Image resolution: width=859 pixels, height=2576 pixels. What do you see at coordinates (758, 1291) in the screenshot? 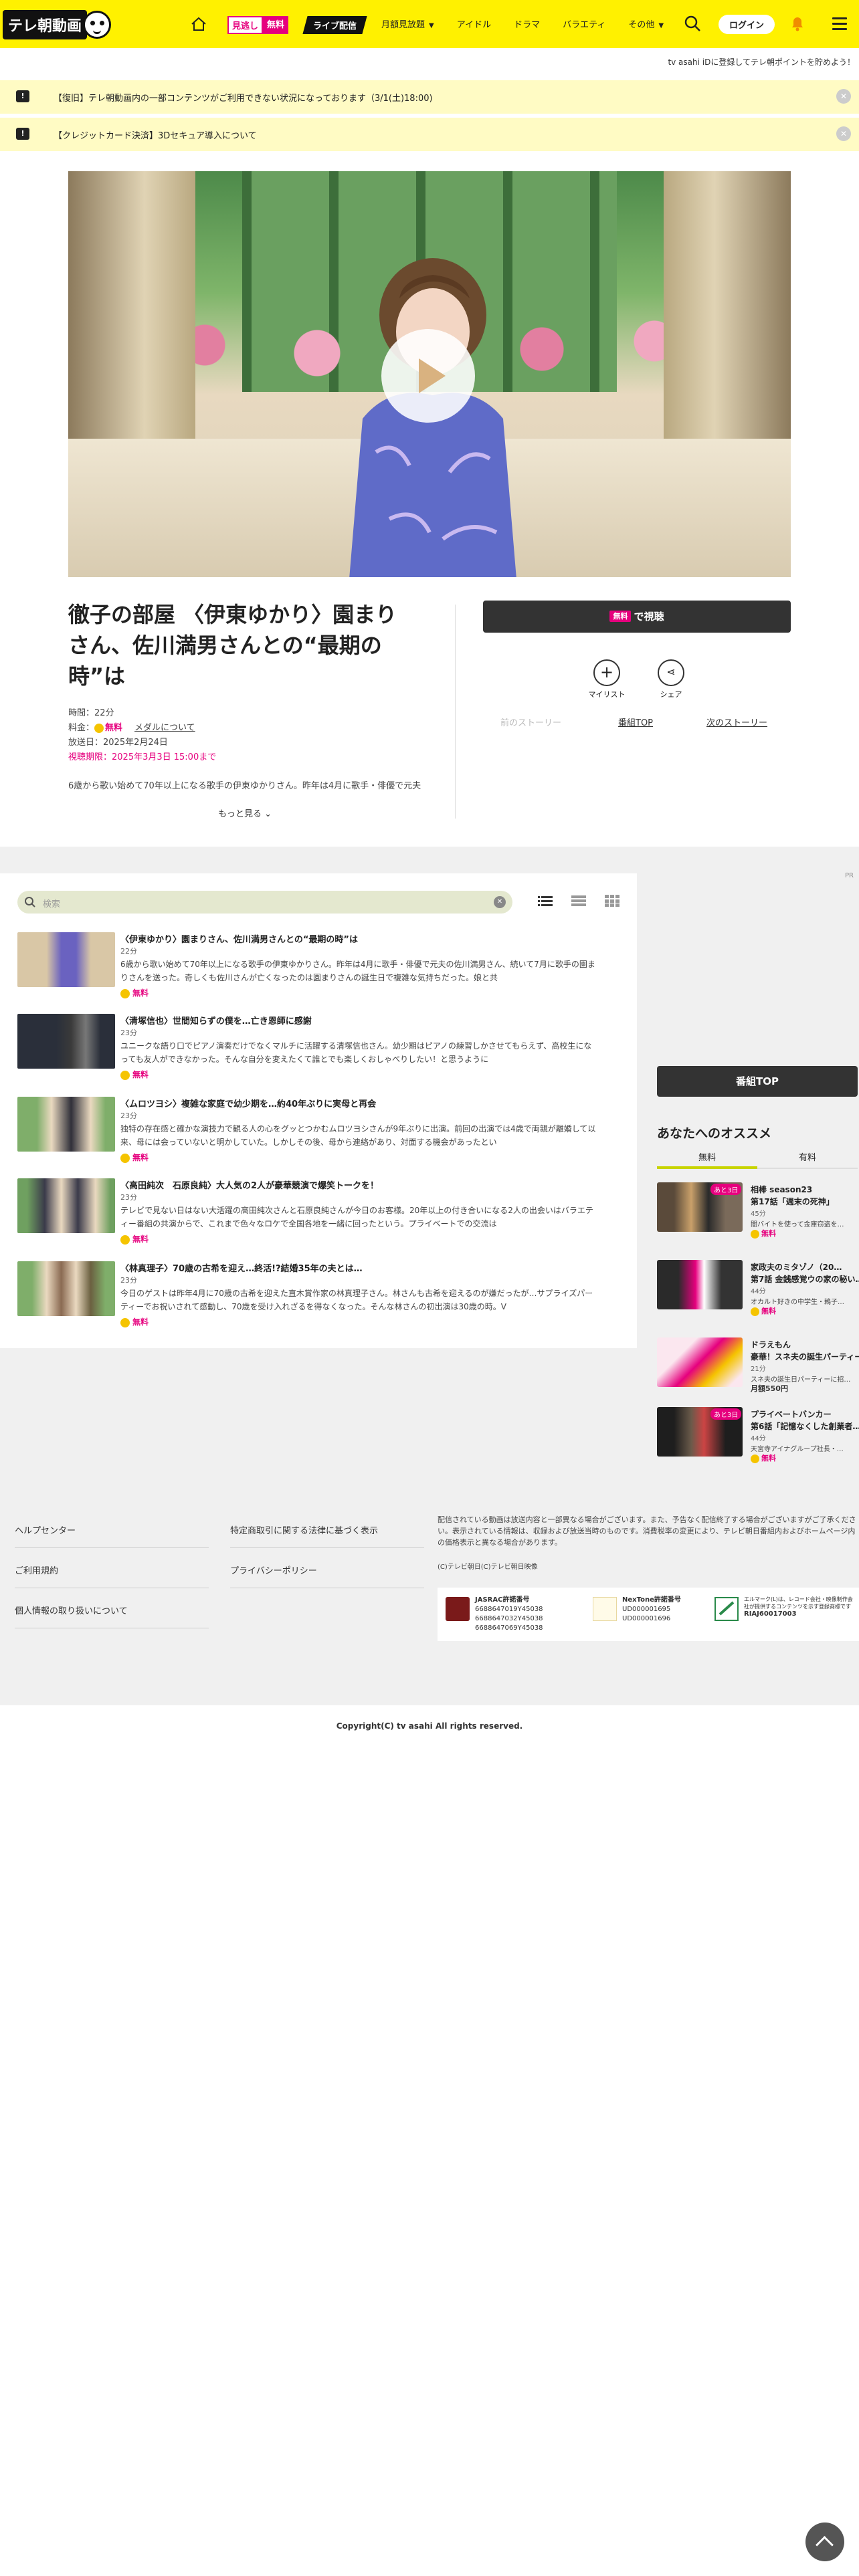
I see `recommend-duration: 44分` at bounding box center [758, 1291].